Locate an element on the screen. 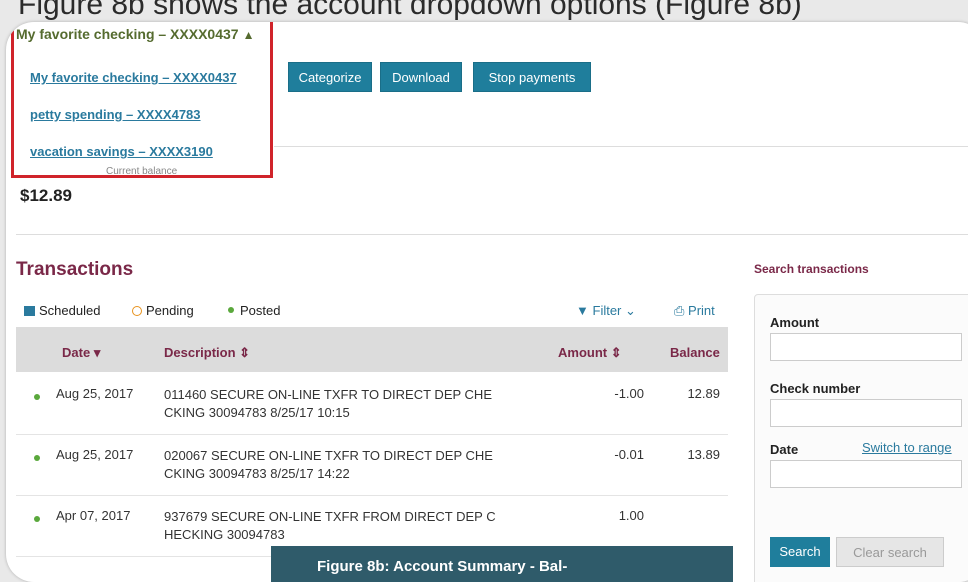 Image resolution: width=968 pixels, height=582 pixels. legend-pending: Pending is located at coordinates (163, 310).